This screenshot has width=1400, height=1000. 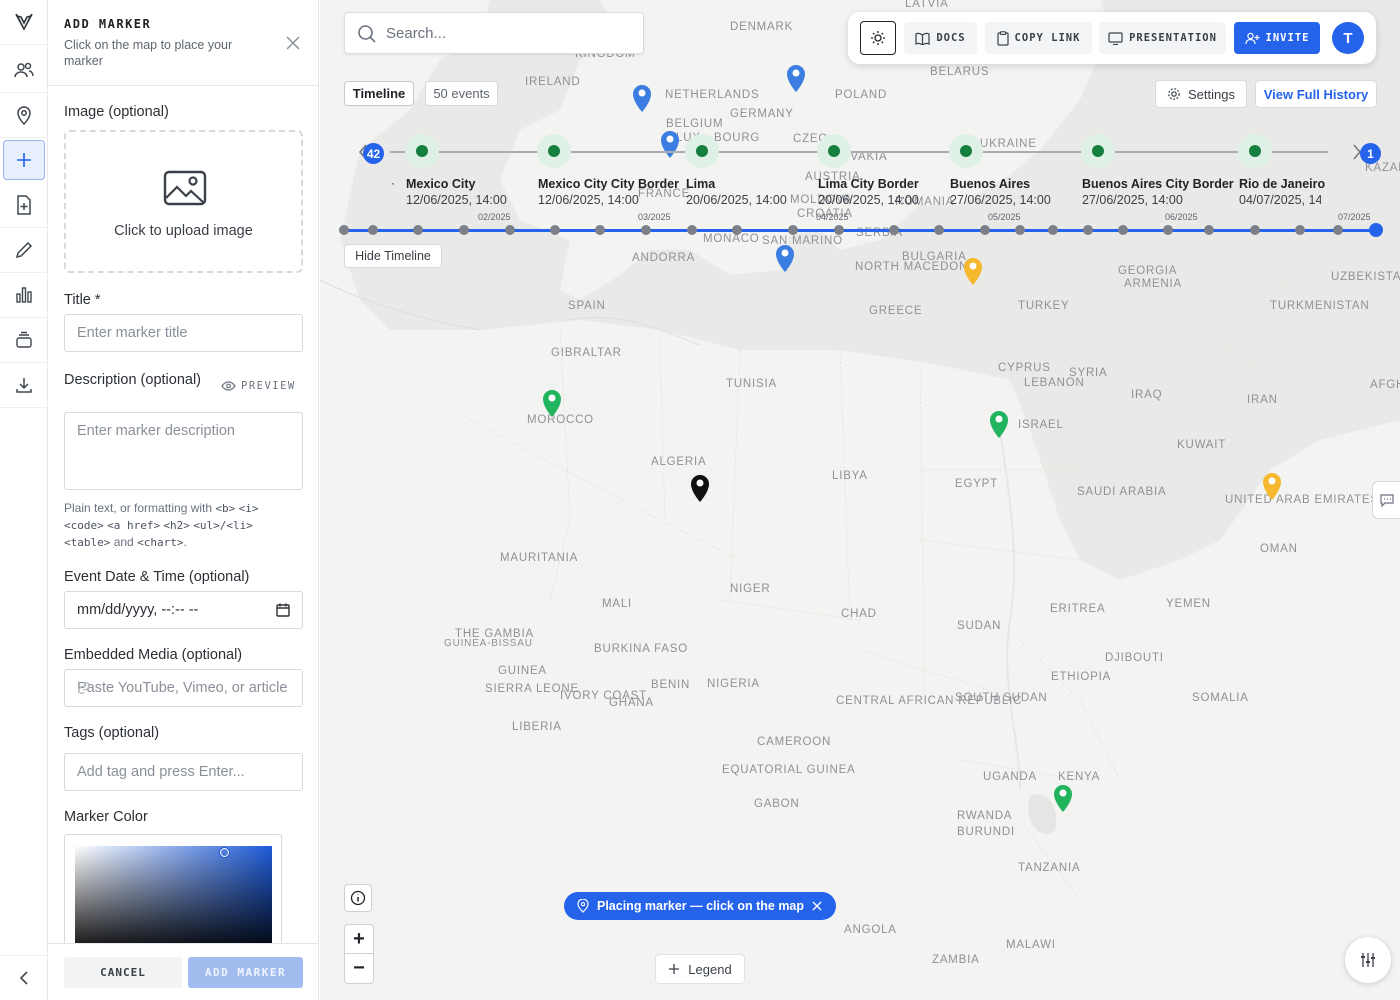 What do you see at coordinates (283, 610) in the screenshot?
I see `calendar-icon` at bounding box center [283, 610].